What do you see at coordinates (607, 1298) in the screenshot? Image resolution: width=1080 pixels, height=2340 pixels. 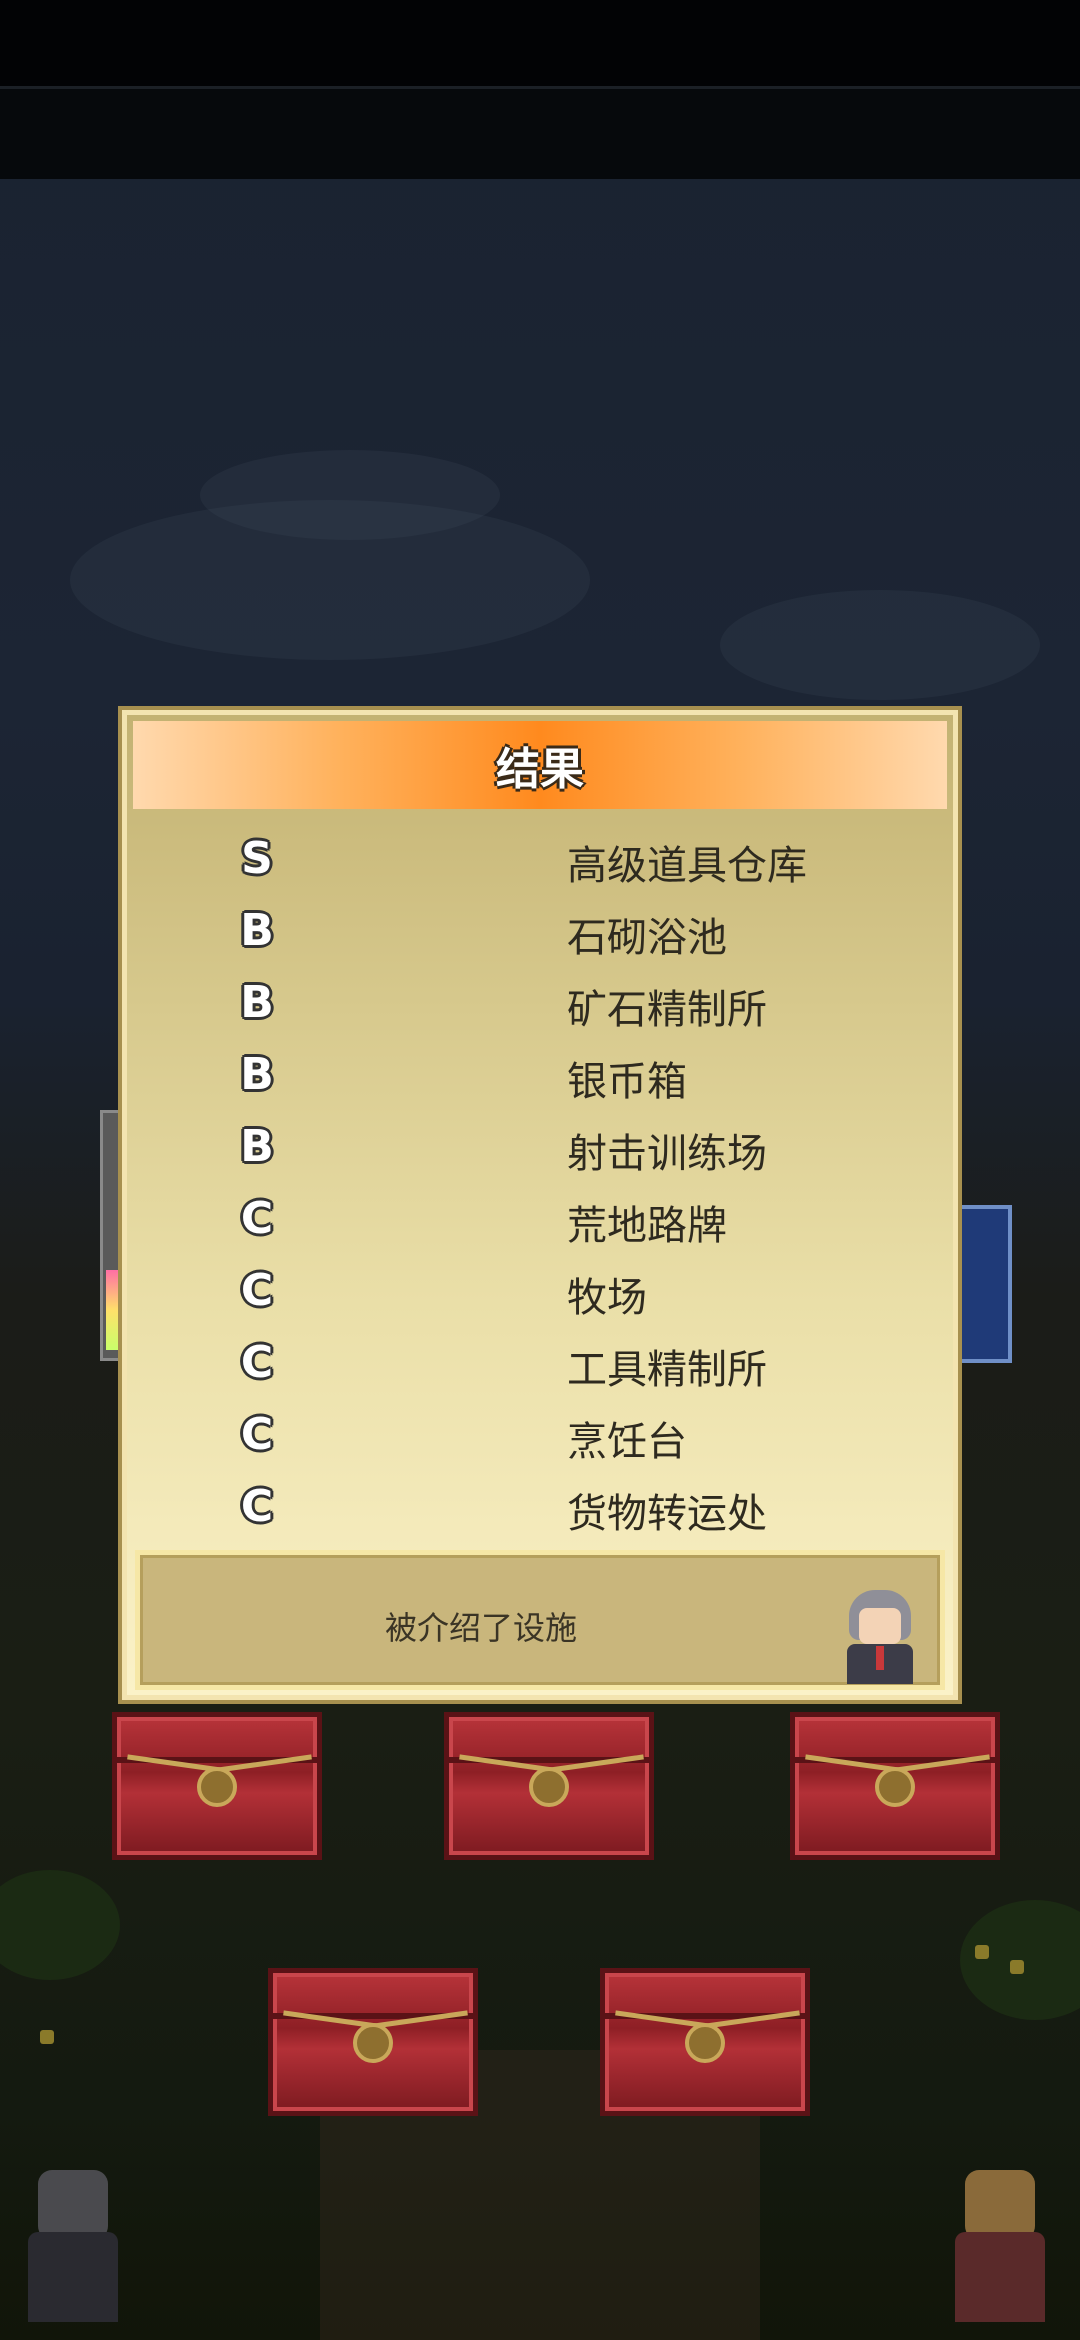 I see `result-facility: 牧场` at bounding box center [607, 1298].